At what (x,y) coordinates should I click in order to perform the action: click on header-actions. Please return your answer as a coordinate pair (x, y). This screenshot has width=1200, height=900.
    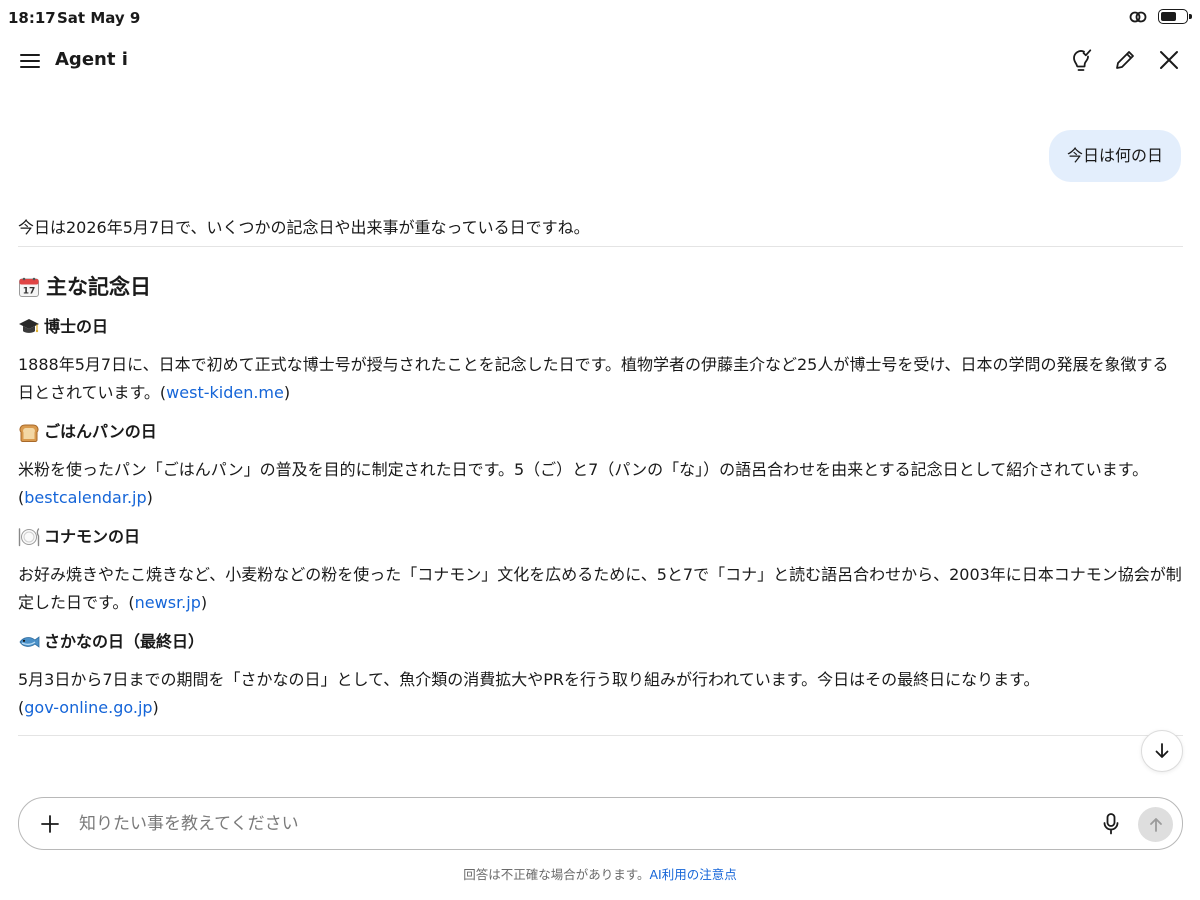
    Looking at the image, I should click on (1125, 60).